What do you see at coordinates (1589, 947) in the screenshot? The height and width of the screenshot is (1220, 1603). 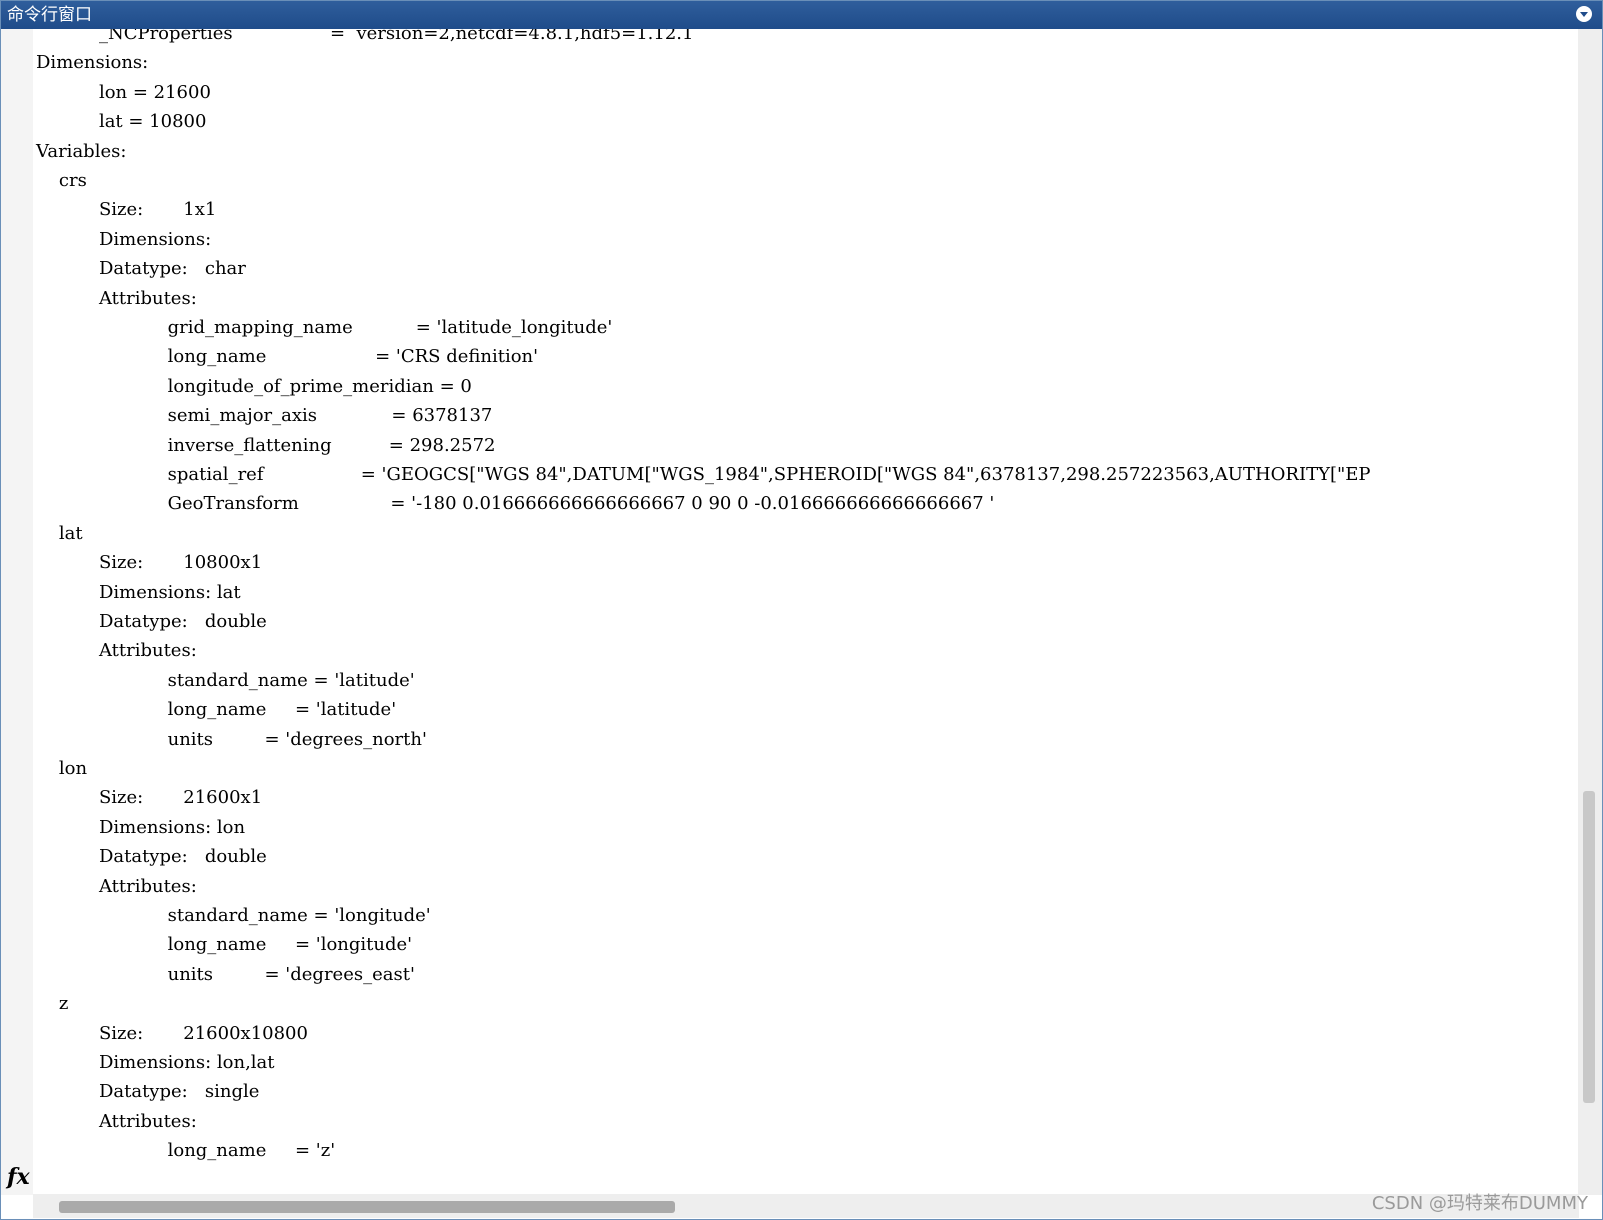 I see `vertical-scroll-thumb` at bounding box center [1589, 947].